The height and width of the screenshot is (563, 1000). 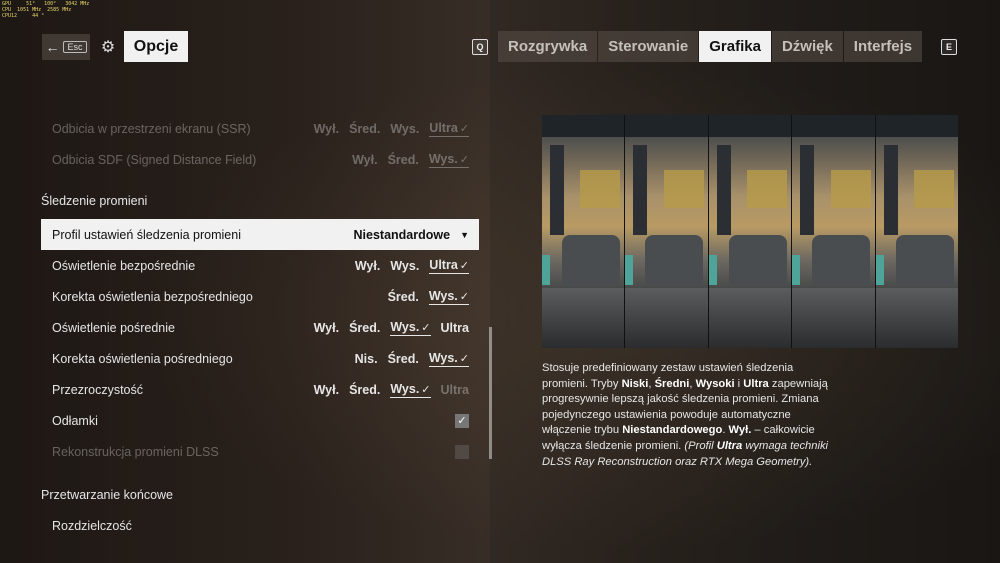 I want to click on debris-checkbox: ✓, so click(x=462, y=420).